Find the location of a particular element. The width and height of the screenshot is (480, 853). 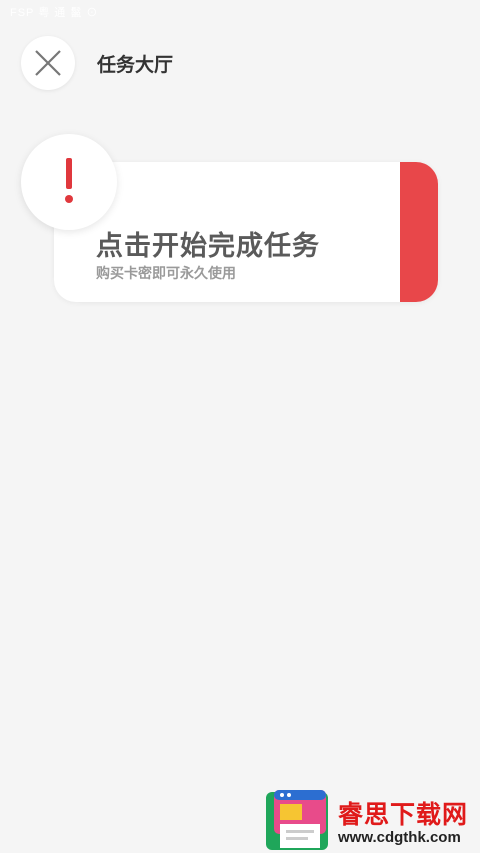

exclamation-icon is located at coordinates (69, 180).